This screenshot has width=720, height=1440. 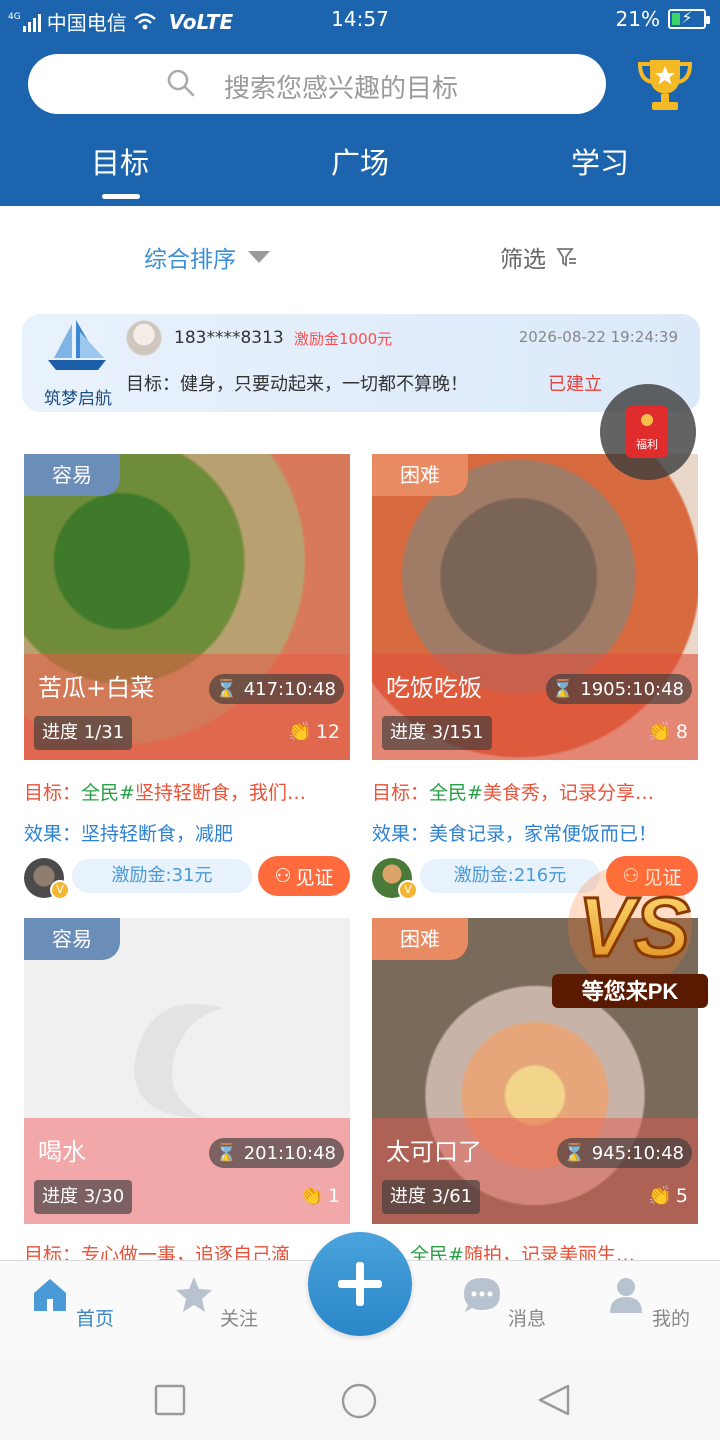 What do you see at coordinates (554, 1400) in the screenshot?
I see `back-icon` at bounding box center [554, 1400].